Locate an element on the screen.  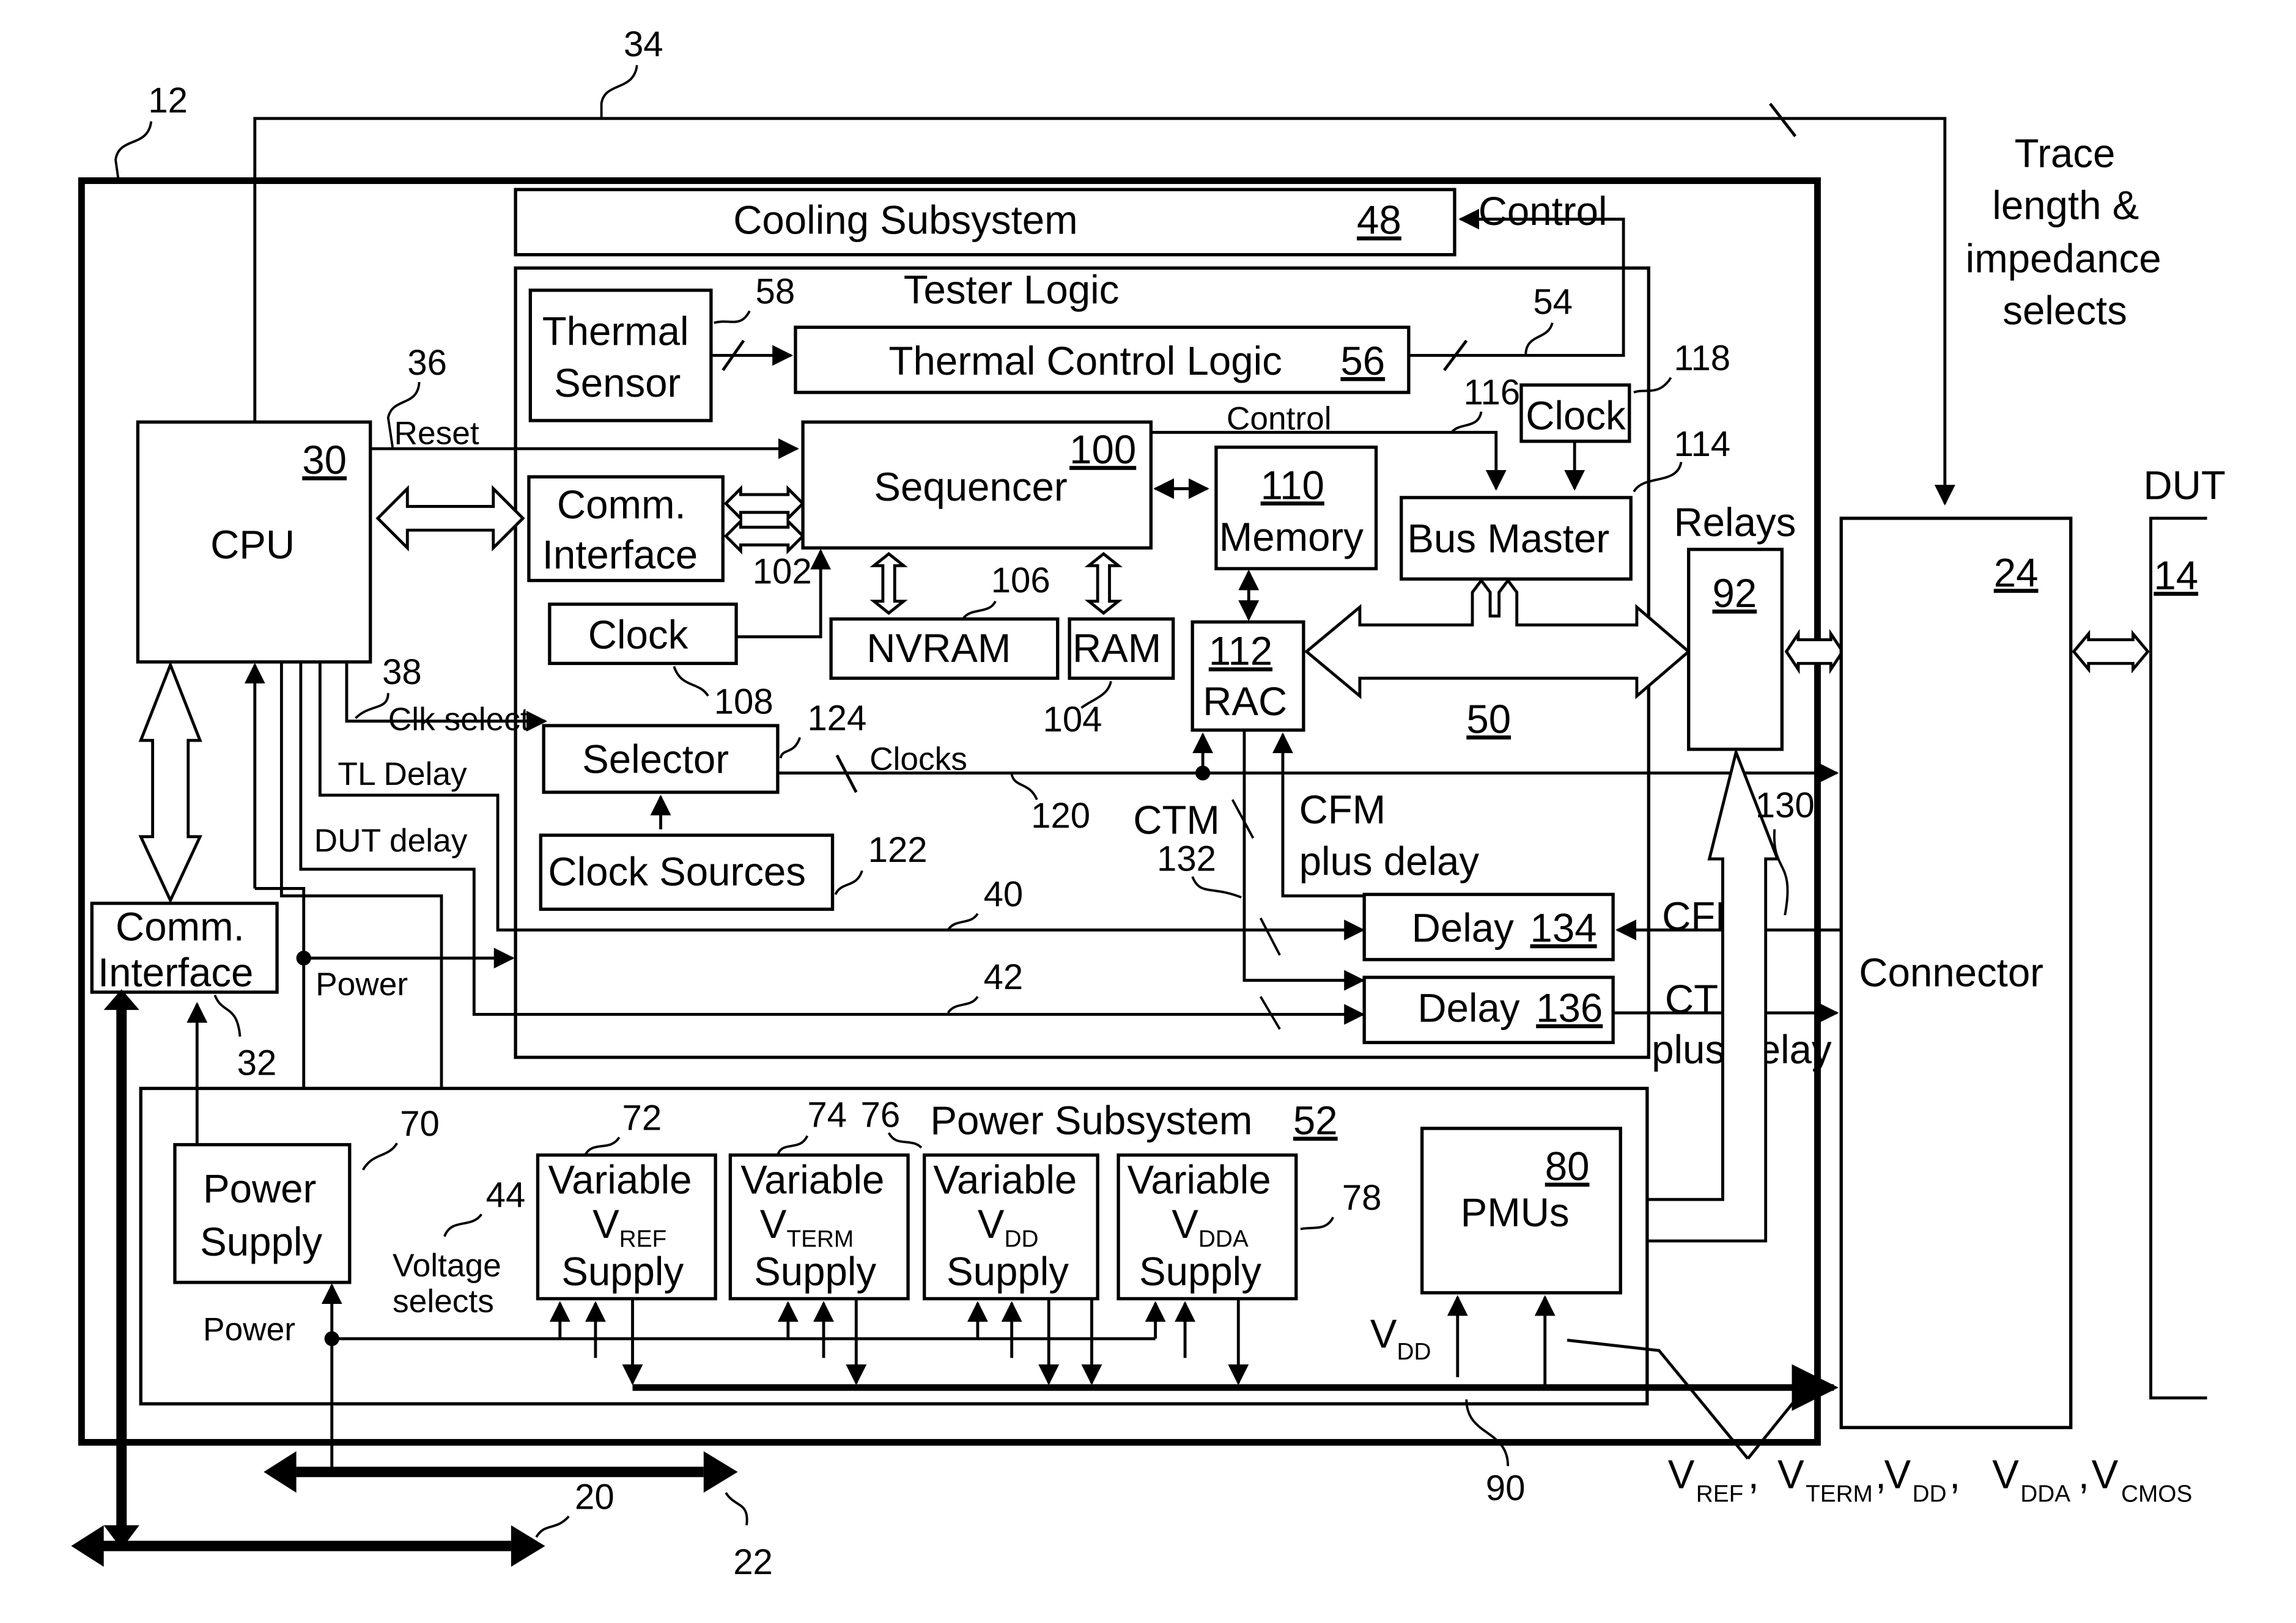
diagram-label: CMOS is located at coordinates (2156, 1494).